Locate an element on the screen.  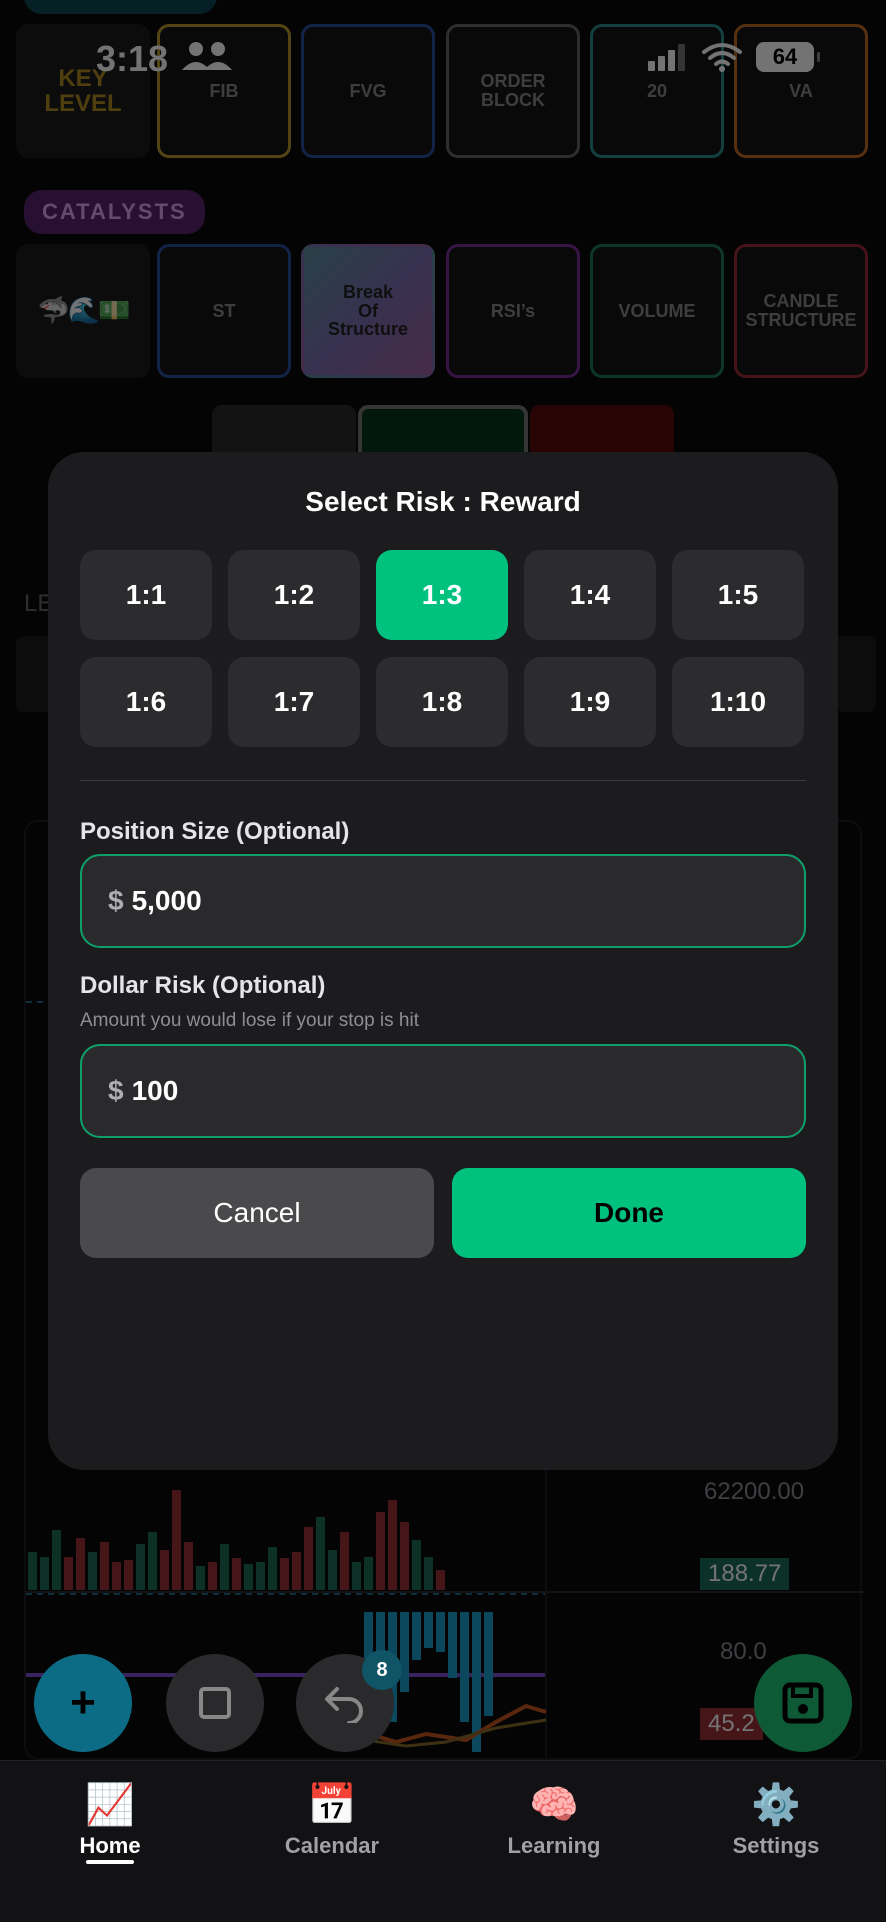
battery-icon: 64 is located at coordinates (788, 57).